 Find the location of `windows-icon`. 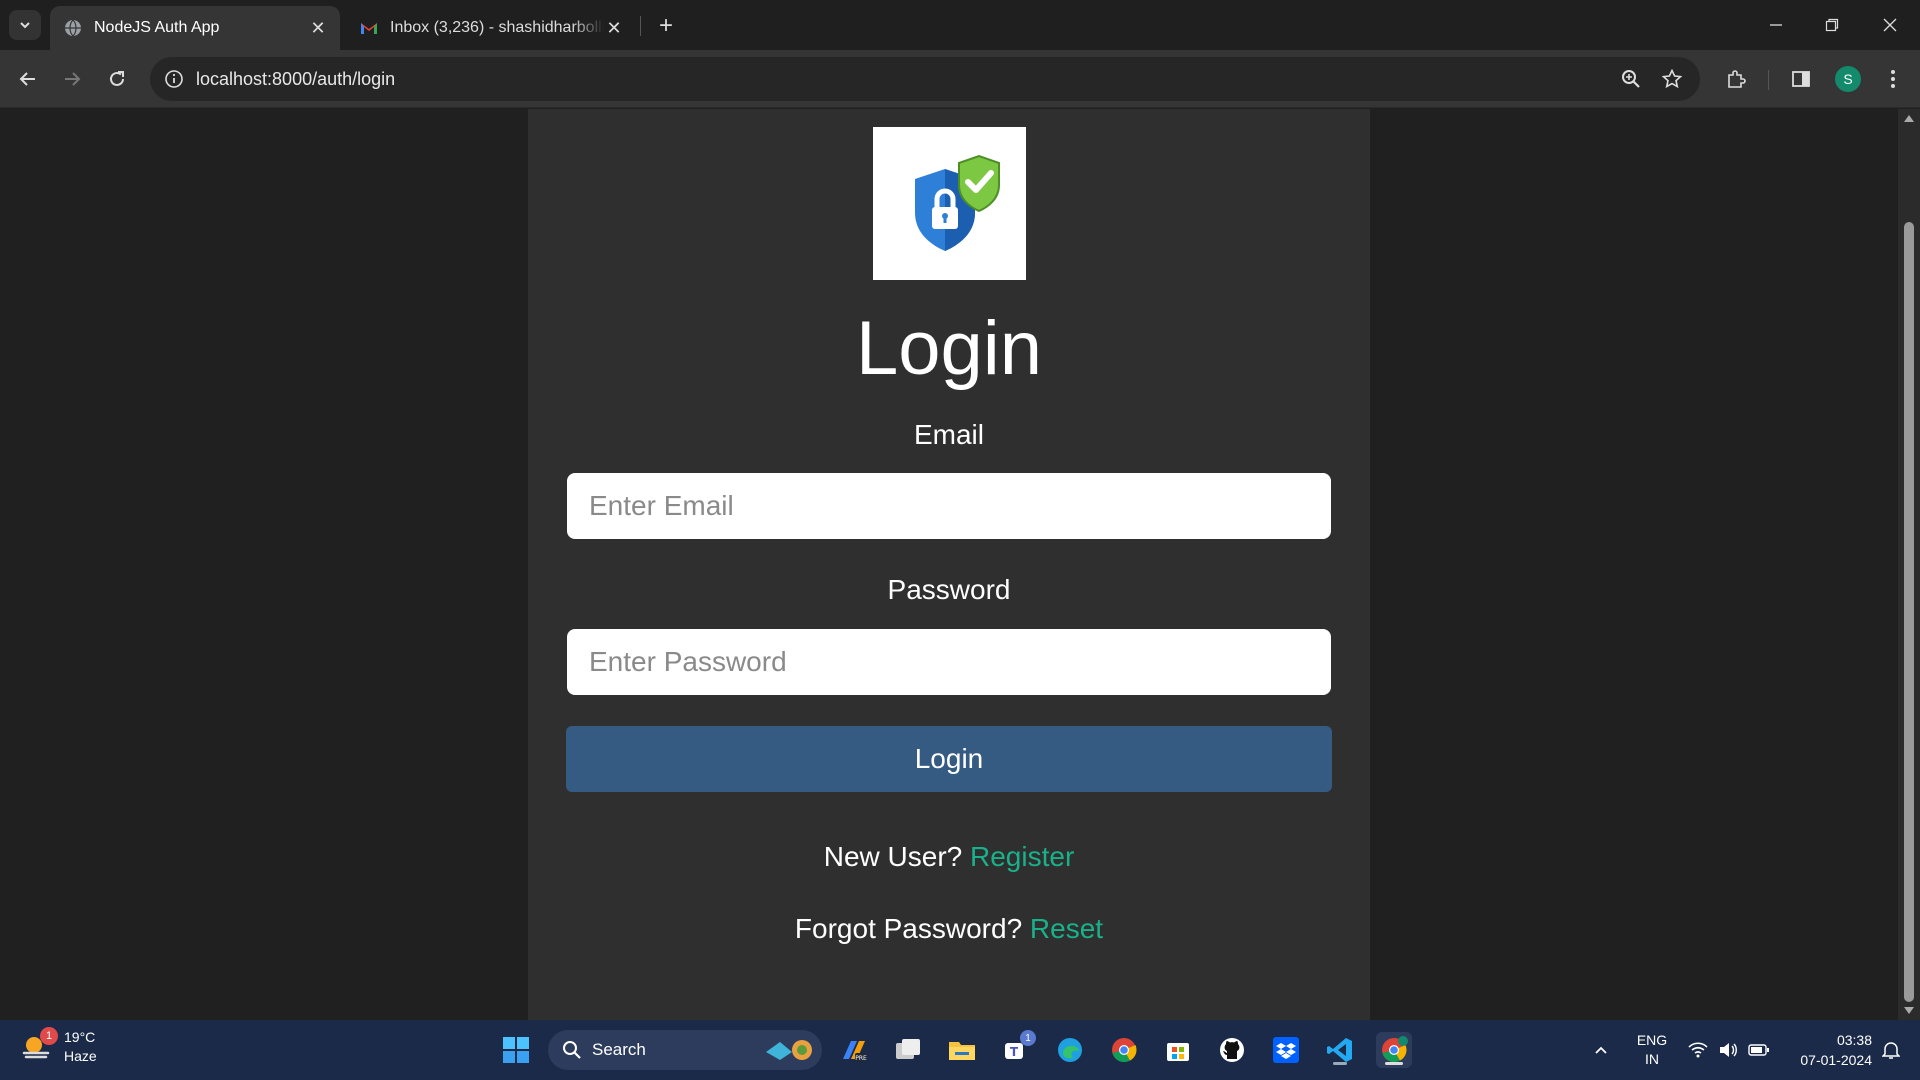

windows-icon is located at coordinates (516, 1050).